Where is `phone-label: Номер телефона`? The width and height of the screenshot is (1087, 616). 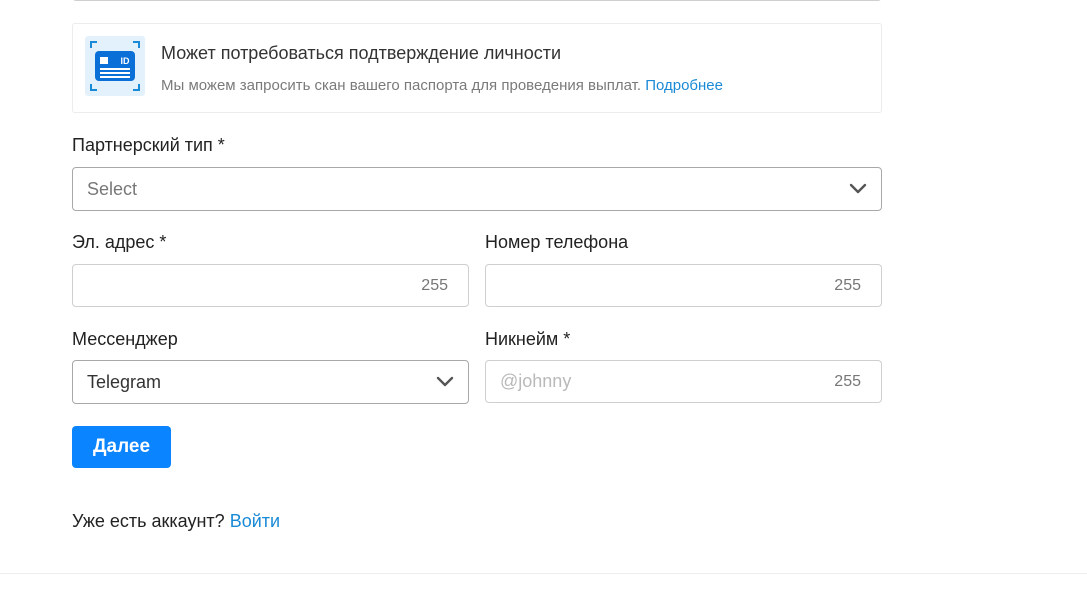
phone-label: Номер телефона is located at coordinates (557, 242).